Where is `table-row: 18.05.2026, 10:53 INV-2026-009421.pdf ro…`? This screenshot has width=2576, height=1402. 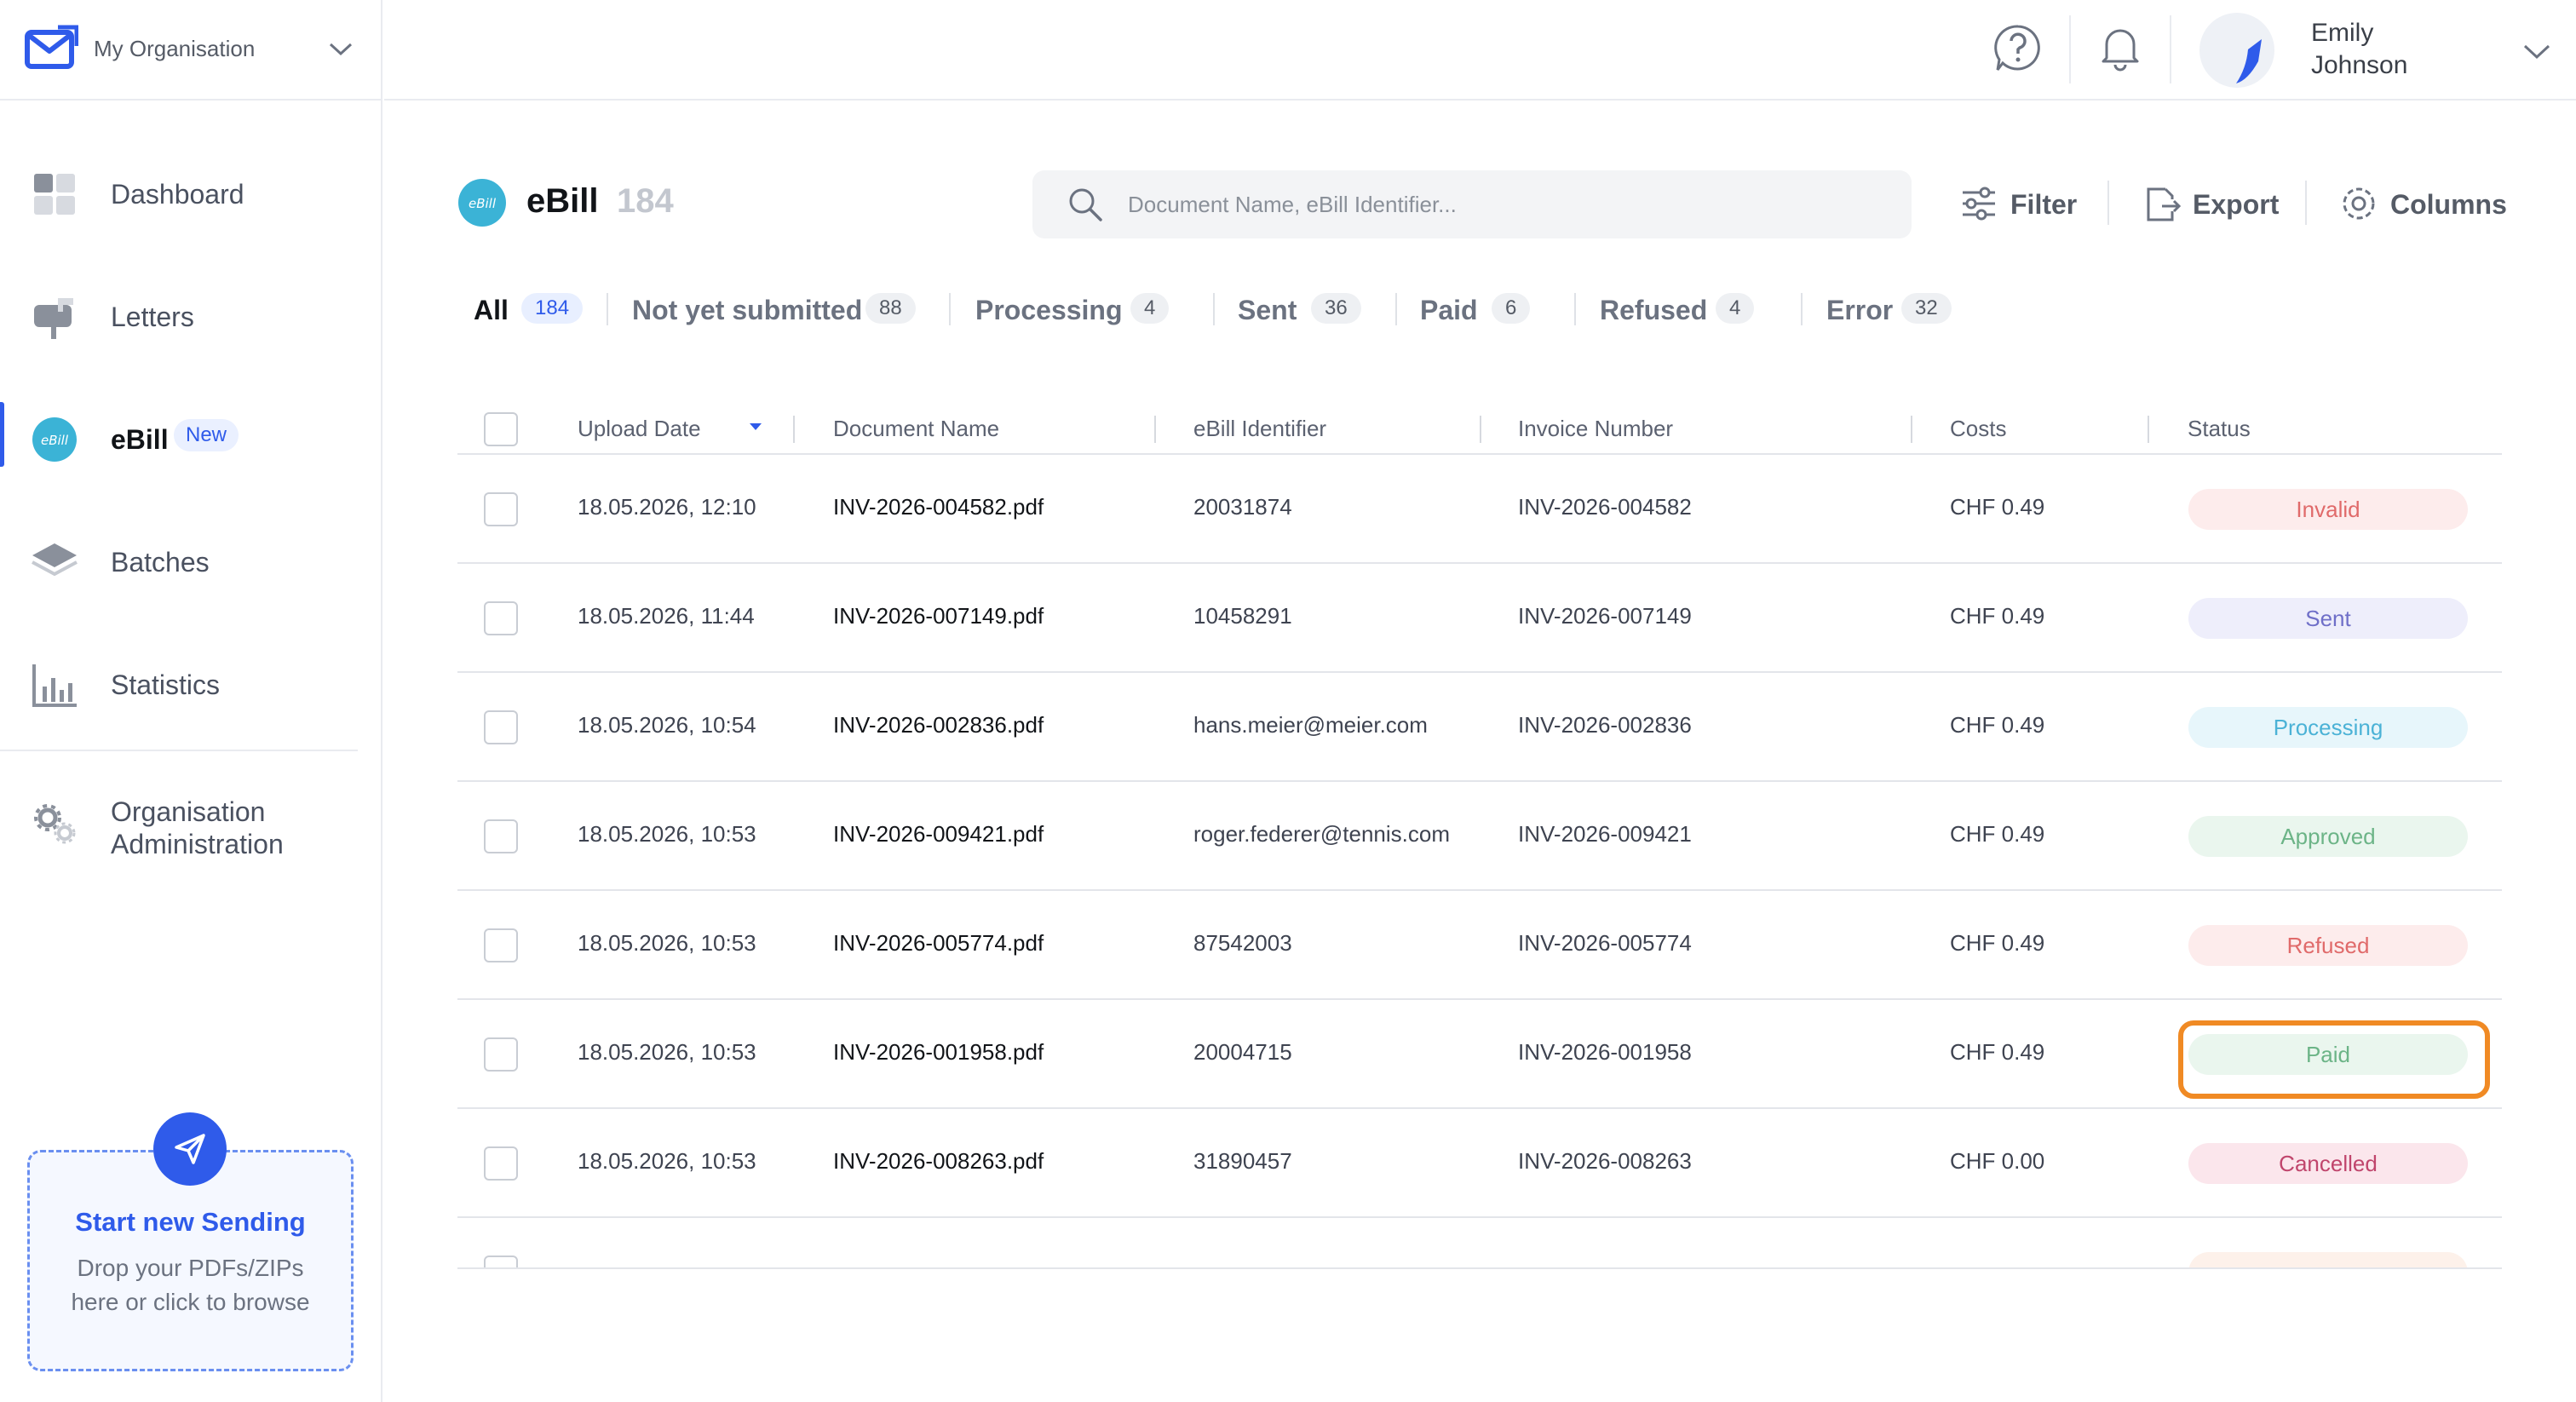
table-row: 18.05.2026, 10:53 INV-2026-009421.pdf ro… is located at coordinates (1480, 836).